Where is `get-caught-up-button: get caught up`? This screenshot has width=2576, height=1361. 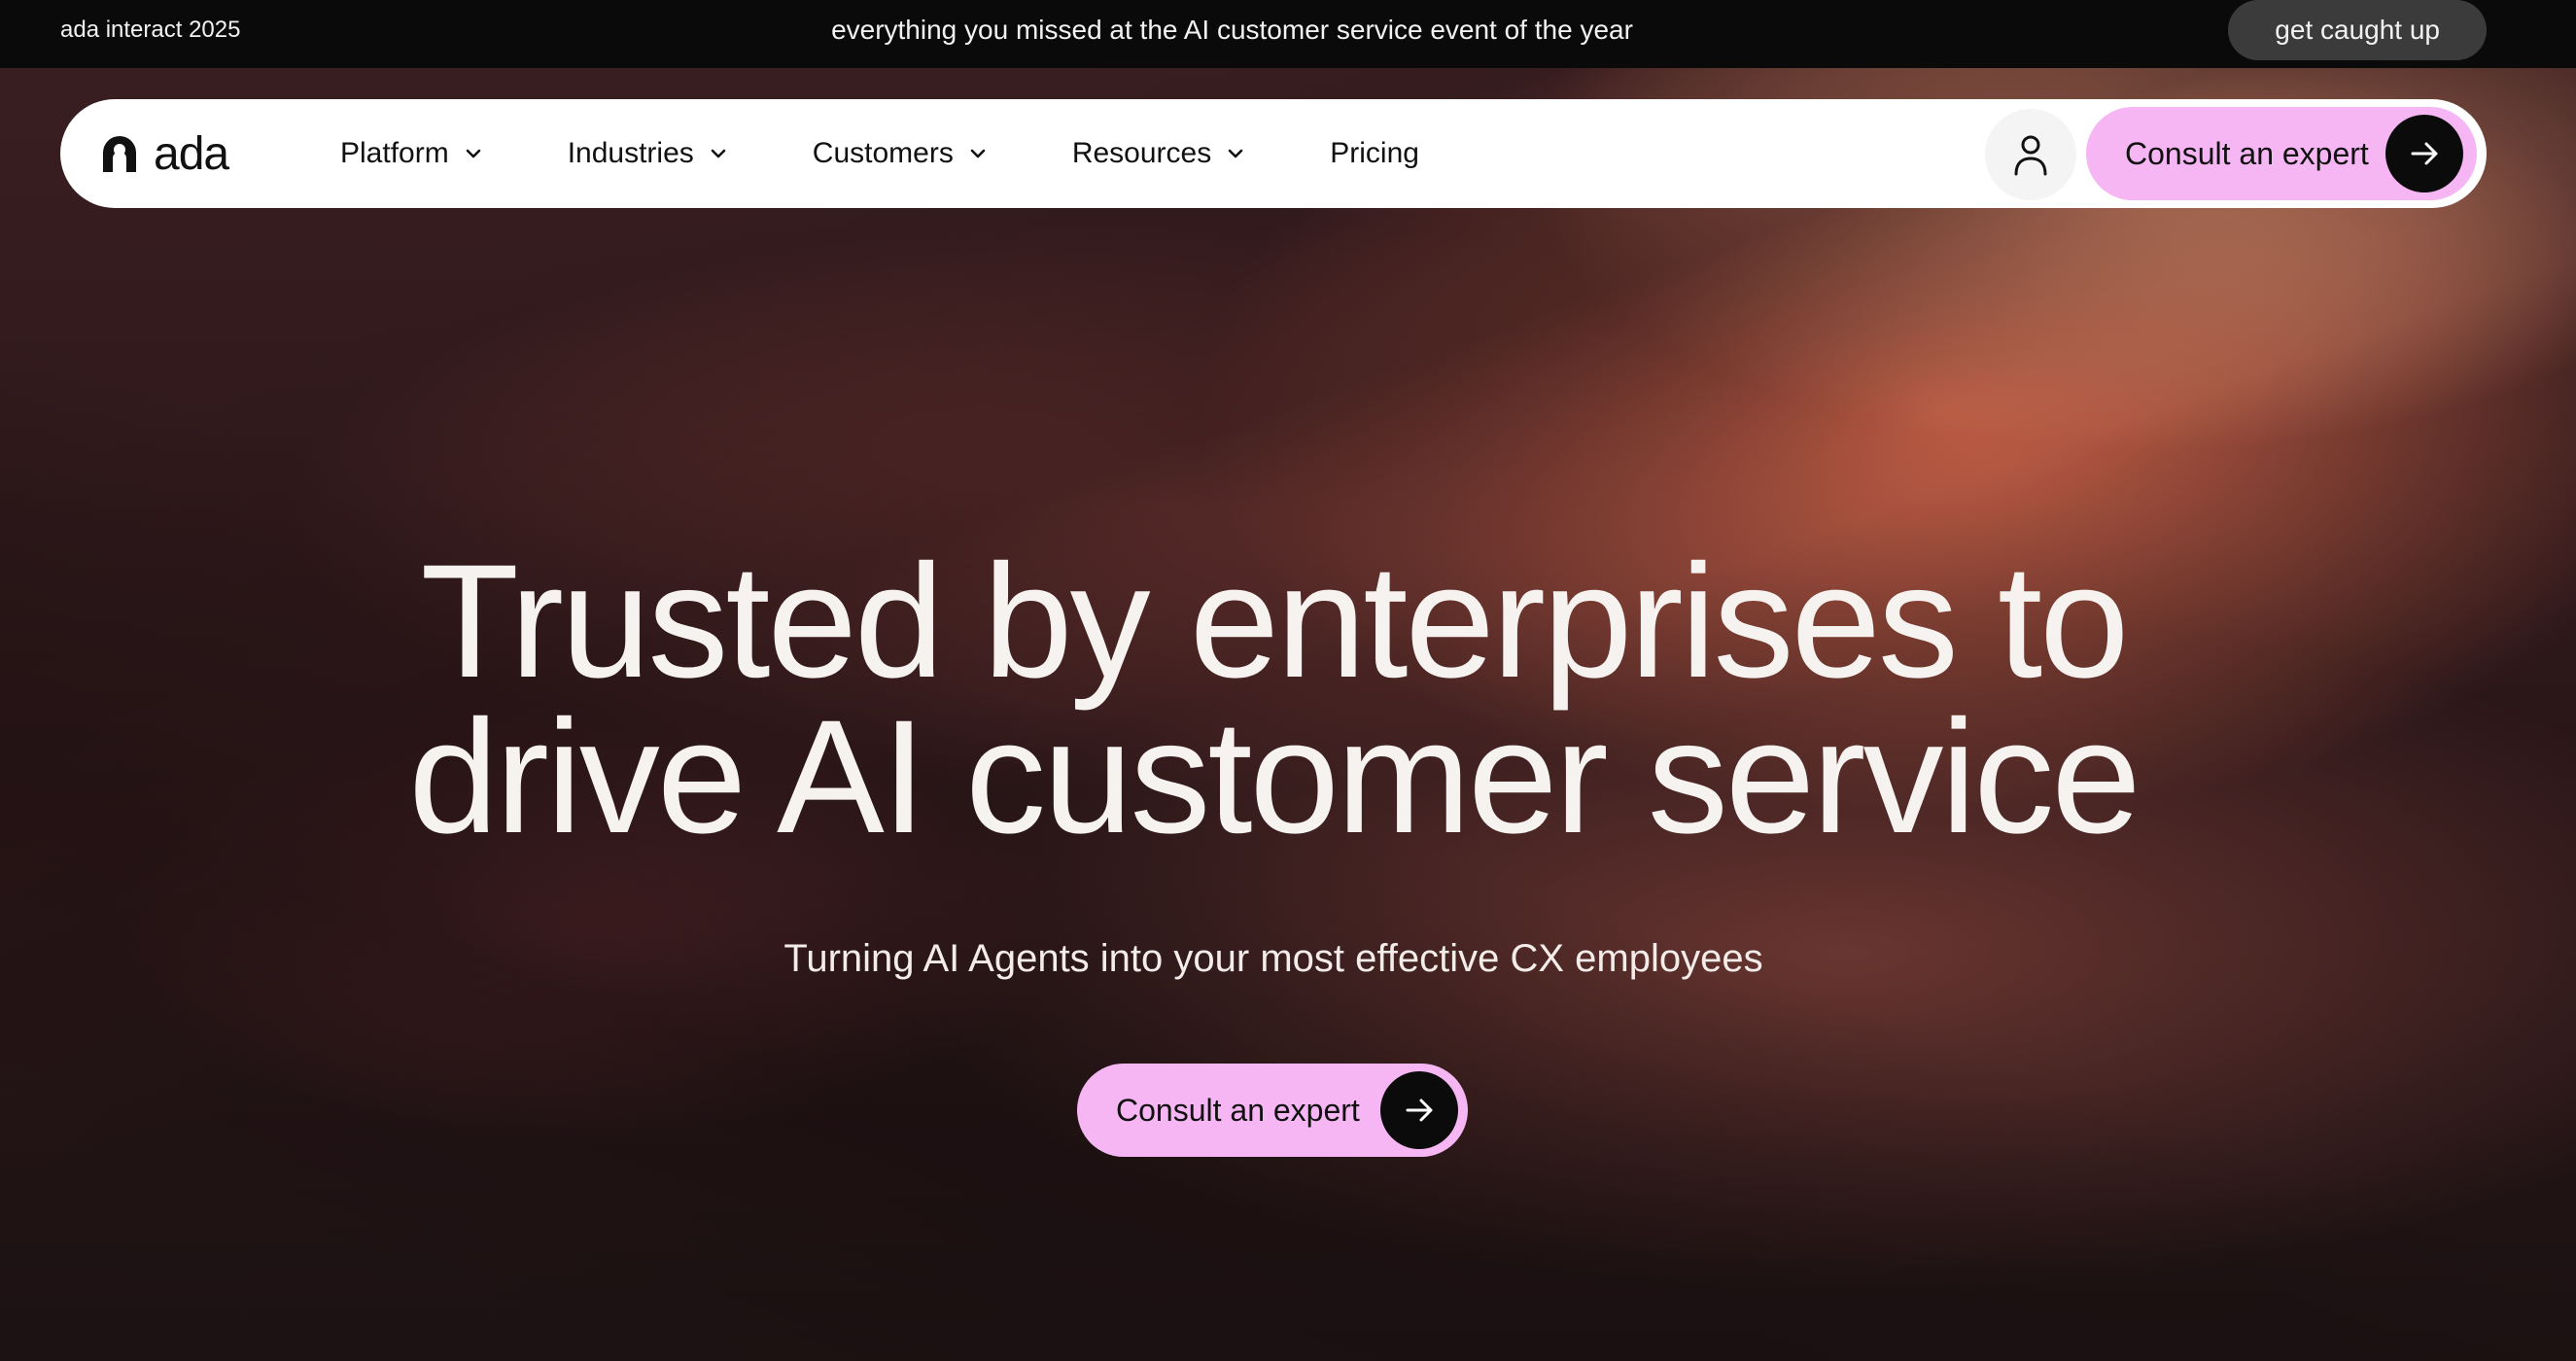
get-caught-up-button: get caught up is located at coordinates (2357, 30).